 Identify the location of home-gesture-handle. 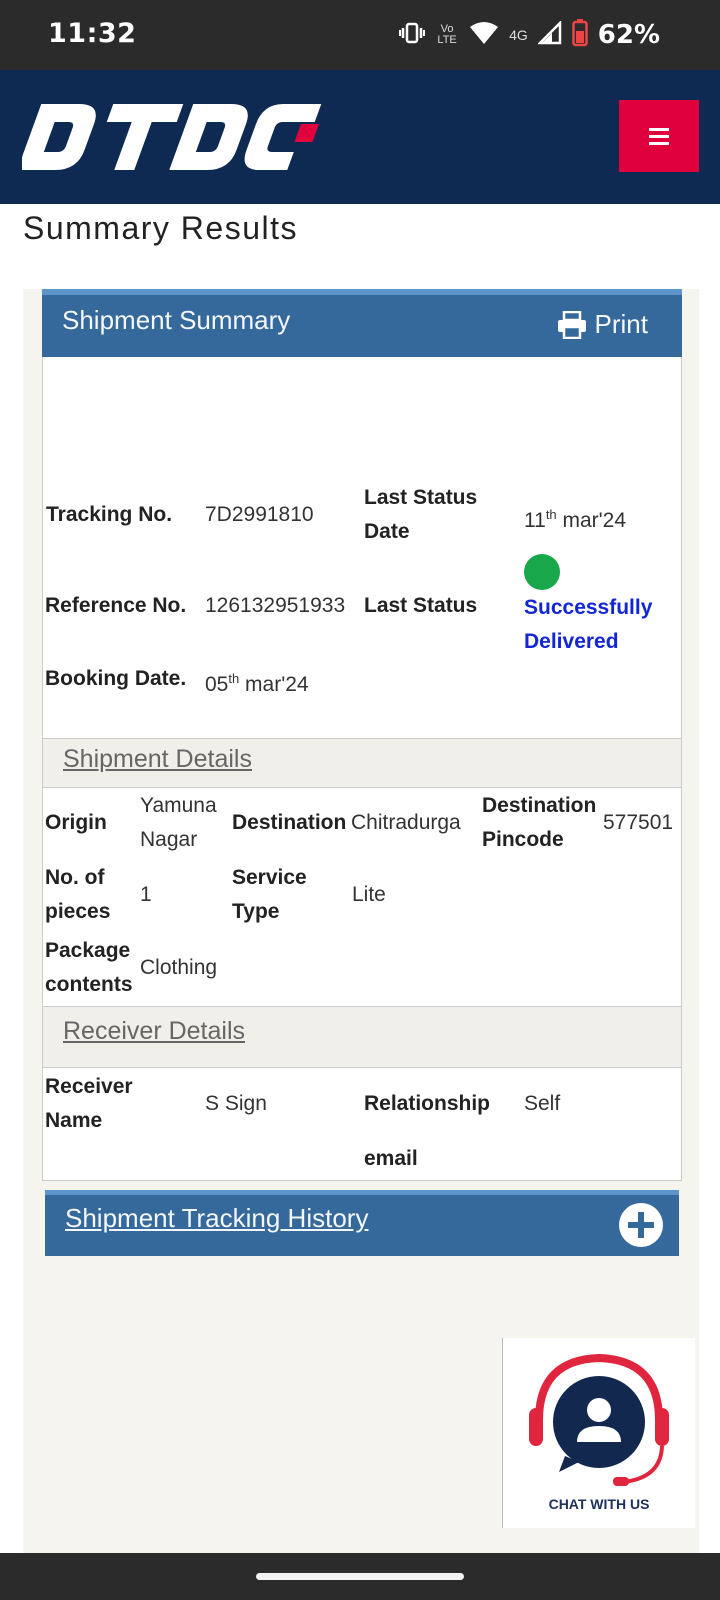
(360, 1576).